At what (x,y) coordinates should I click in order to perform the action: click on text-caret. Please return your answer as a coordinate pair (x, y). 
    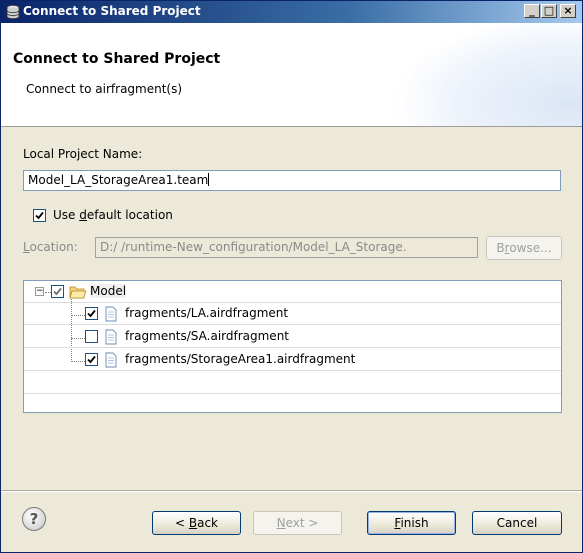
    Looking at the image, I should click on (209, 179).